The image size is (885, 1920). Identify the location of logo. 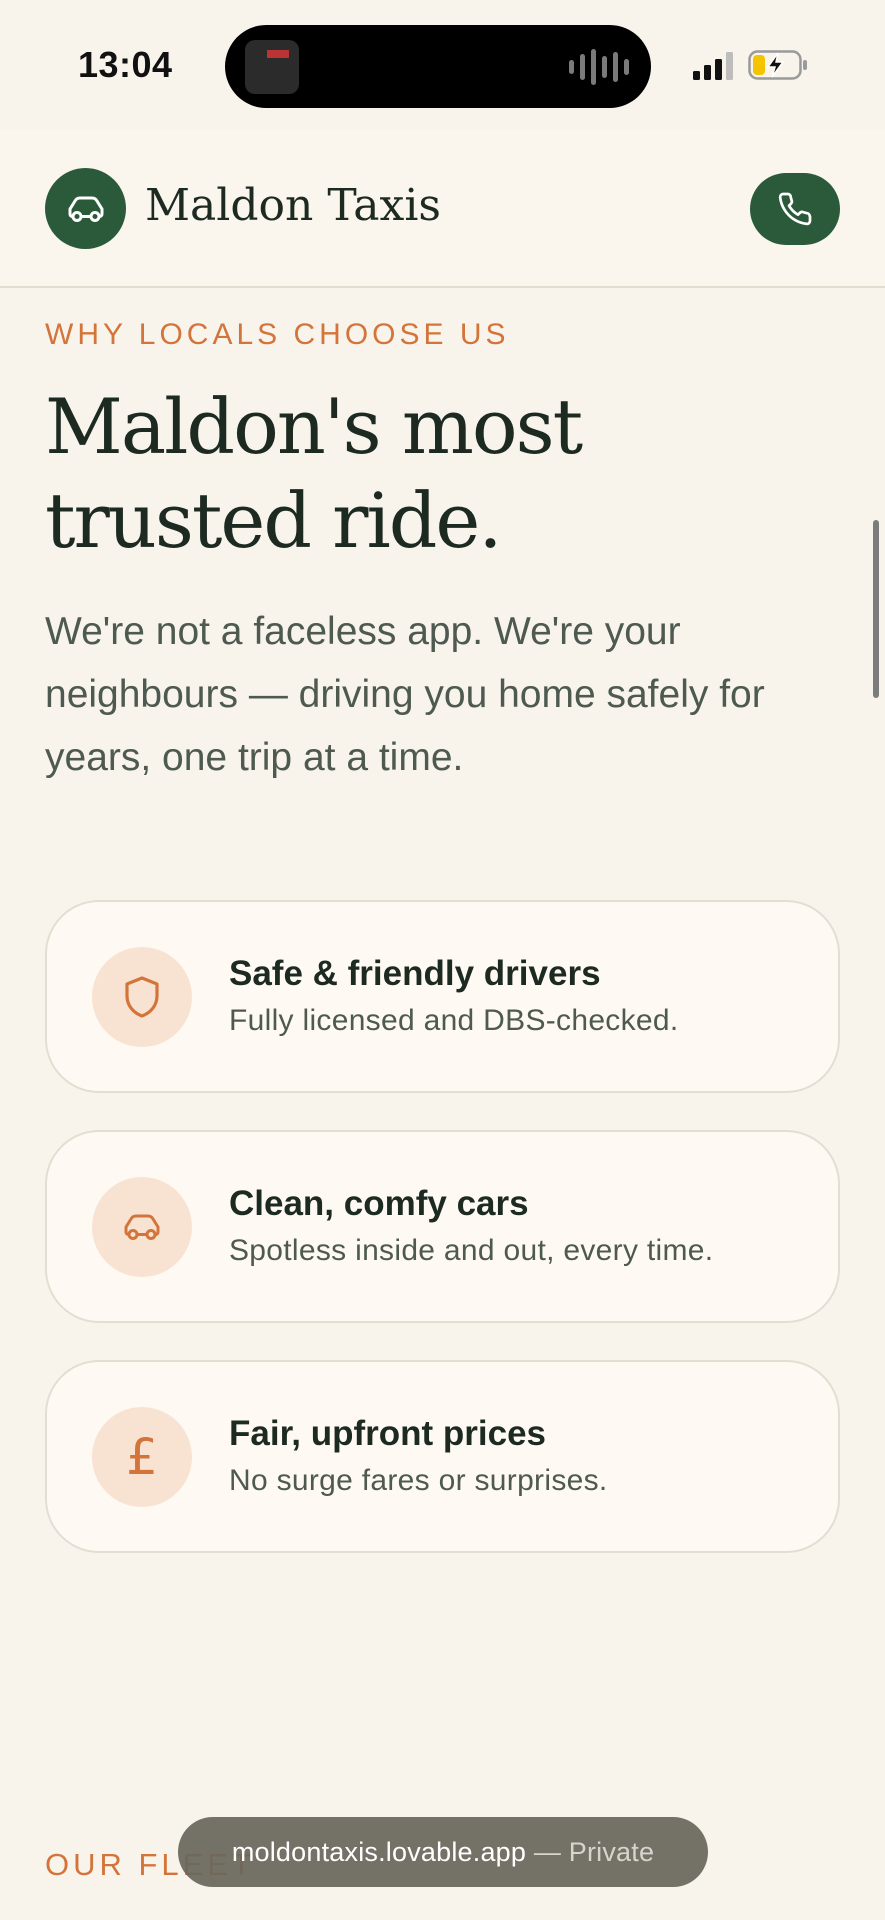
(85, 208).